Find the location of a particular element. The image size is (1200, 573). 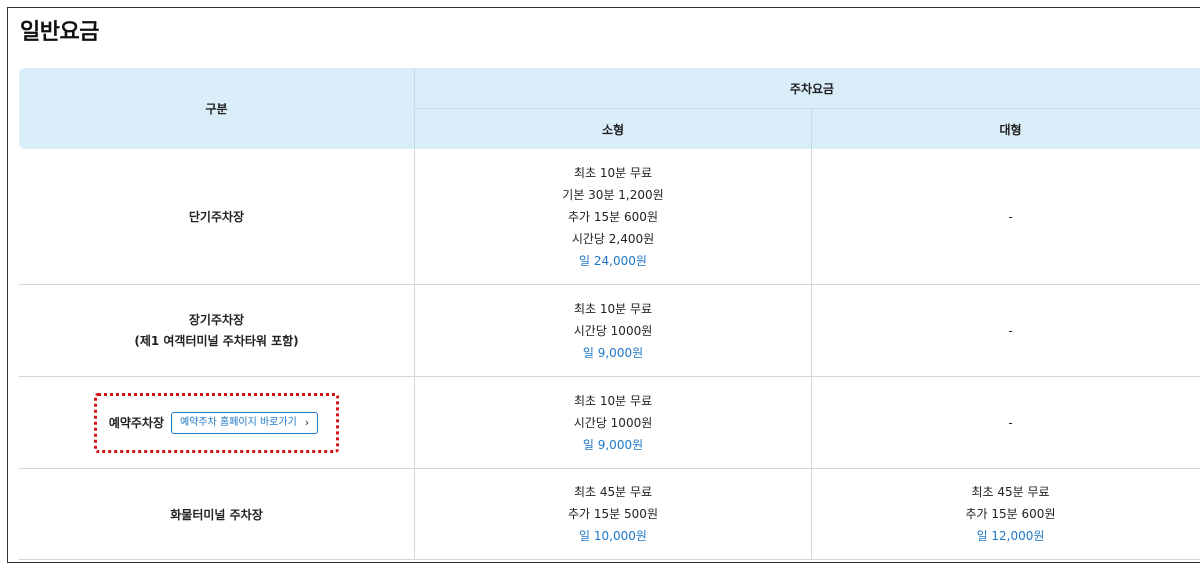

large-fee-cell: 최초 45분 무료 추가 15분 600원 일 12,000원 is located at coordinates (1006, 514).